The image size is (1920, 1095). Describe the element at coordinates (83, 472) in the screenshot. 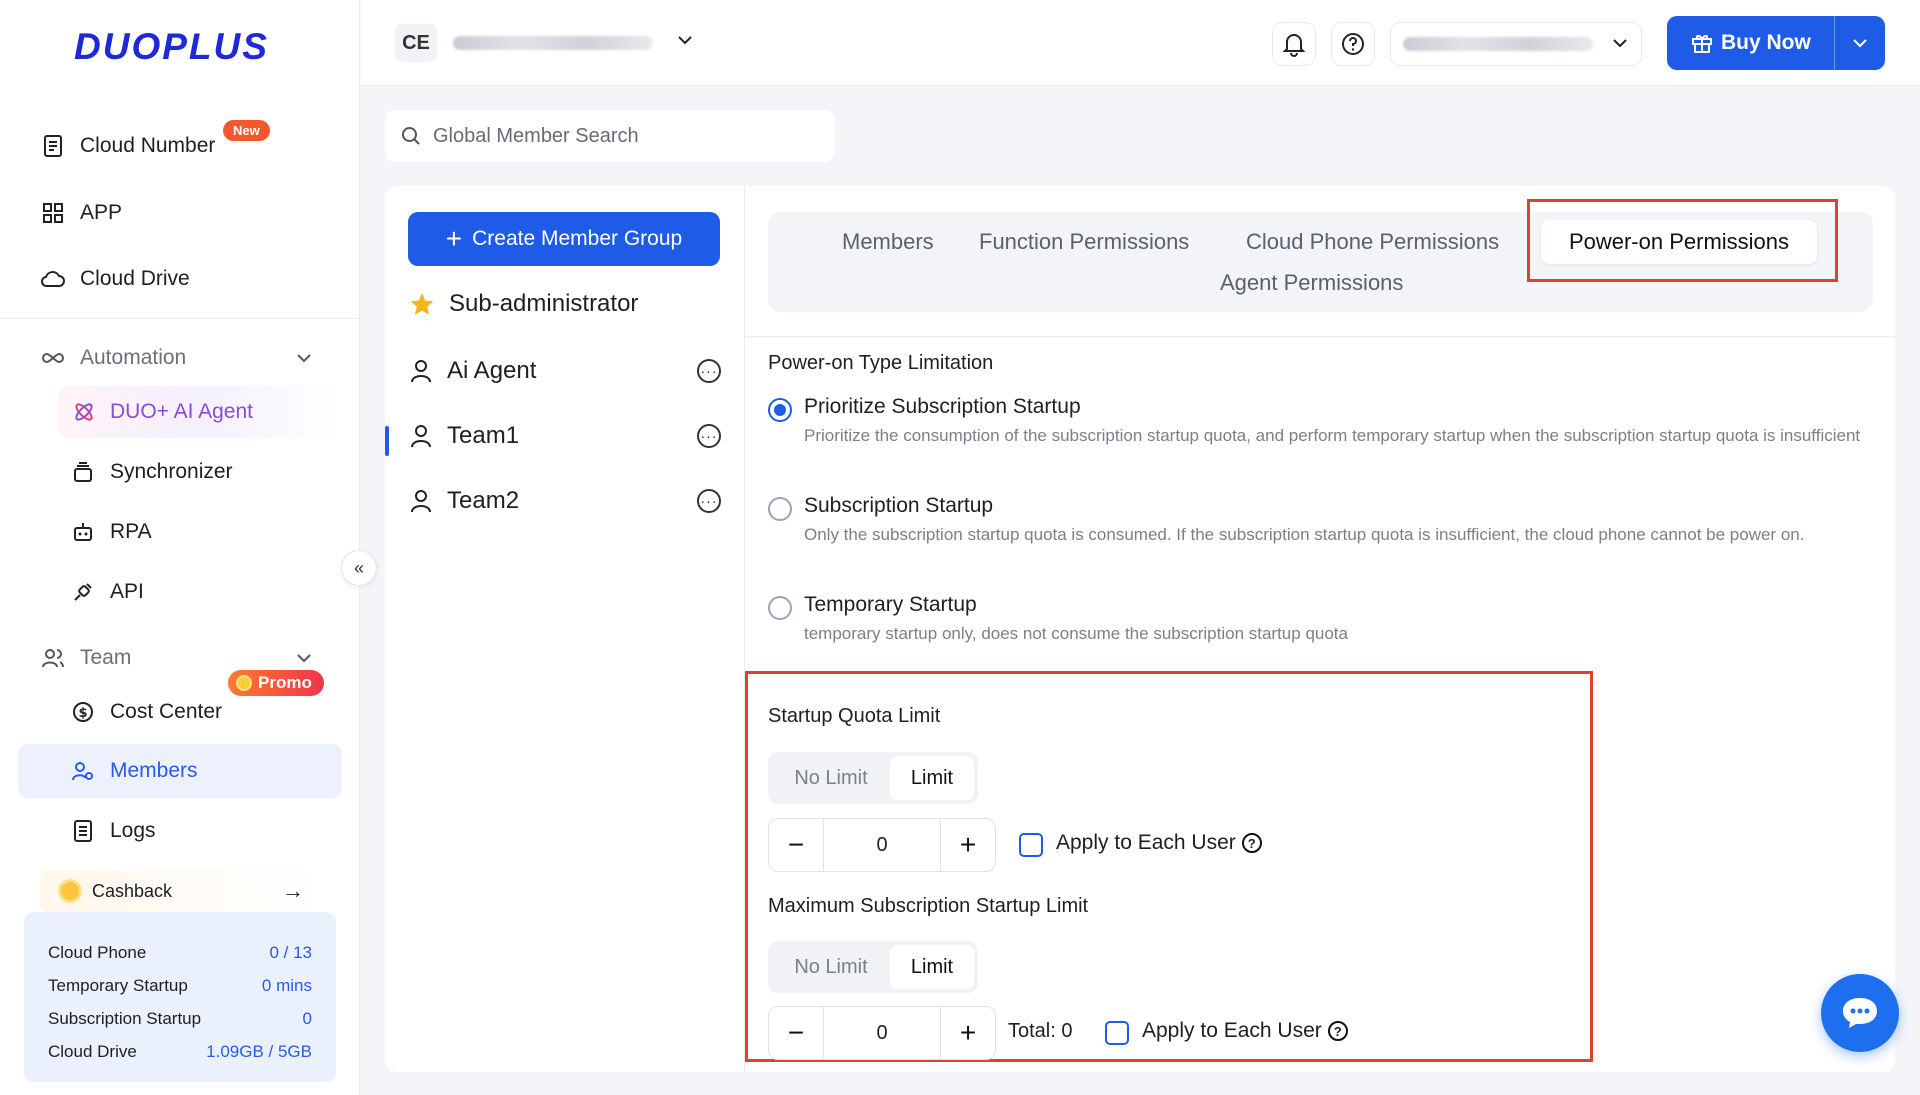

I see `stack-icon` at that location.